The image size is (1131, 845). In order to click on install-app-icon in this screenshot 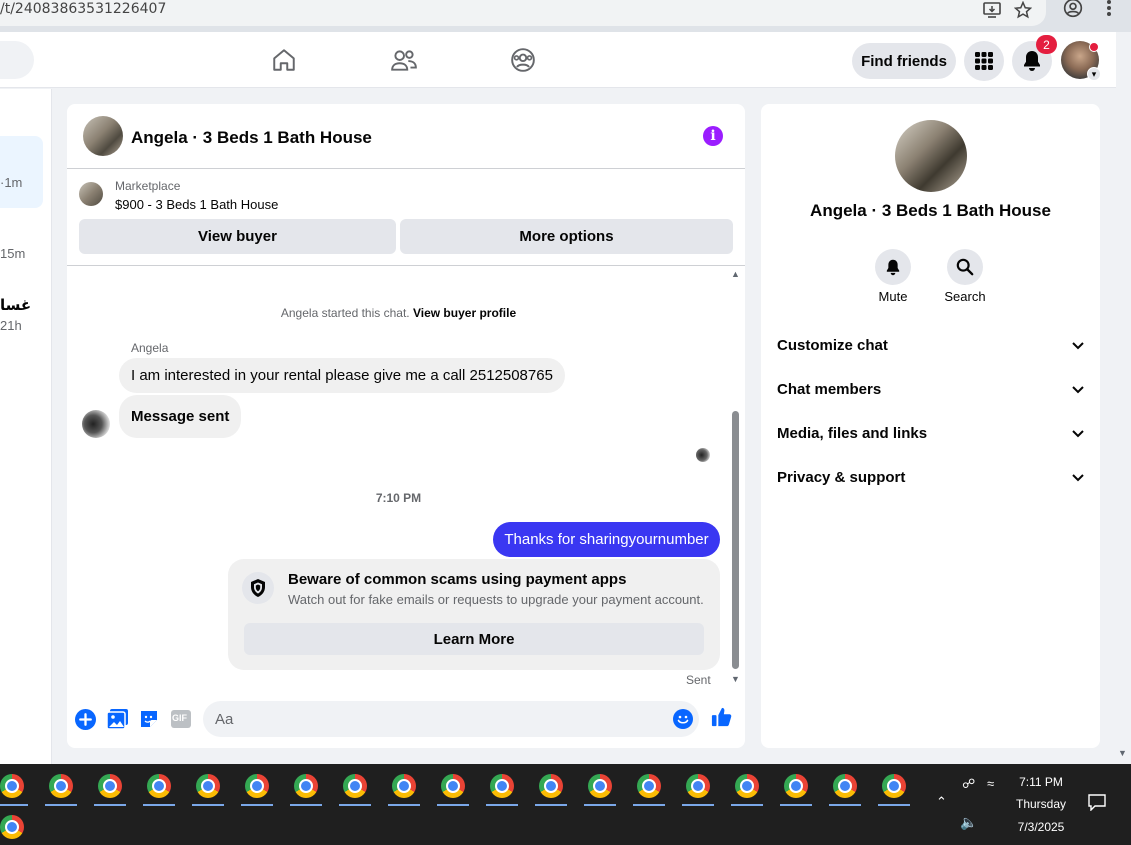, I will do `click(992, 10)`.